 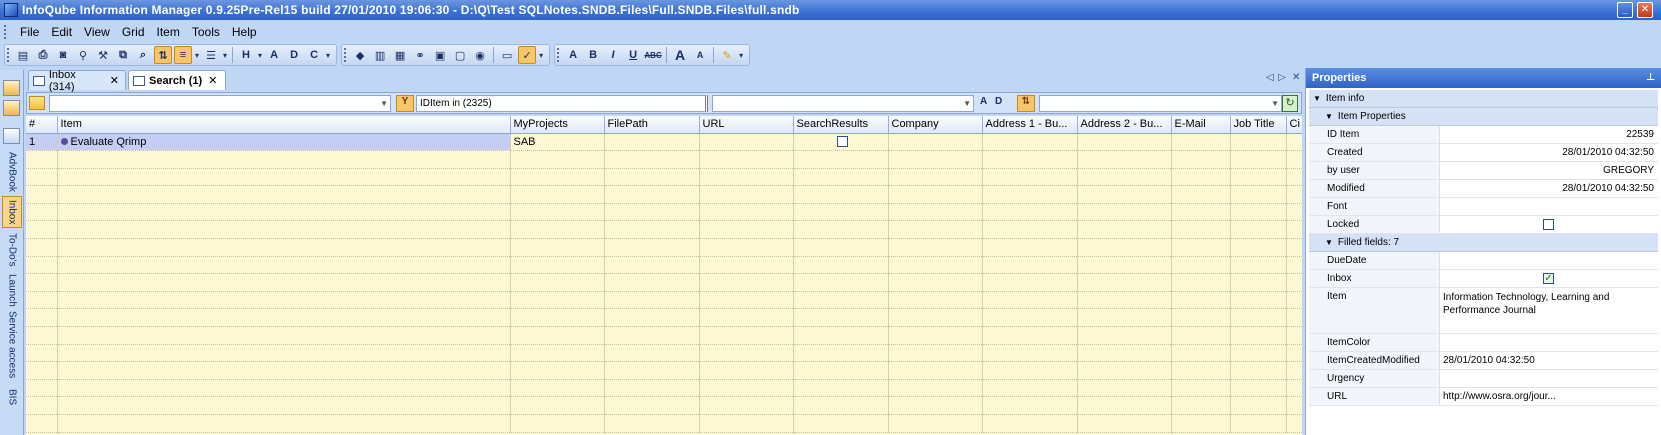 I want to click on menu-grid: Grid, so click(x=133, y=32).